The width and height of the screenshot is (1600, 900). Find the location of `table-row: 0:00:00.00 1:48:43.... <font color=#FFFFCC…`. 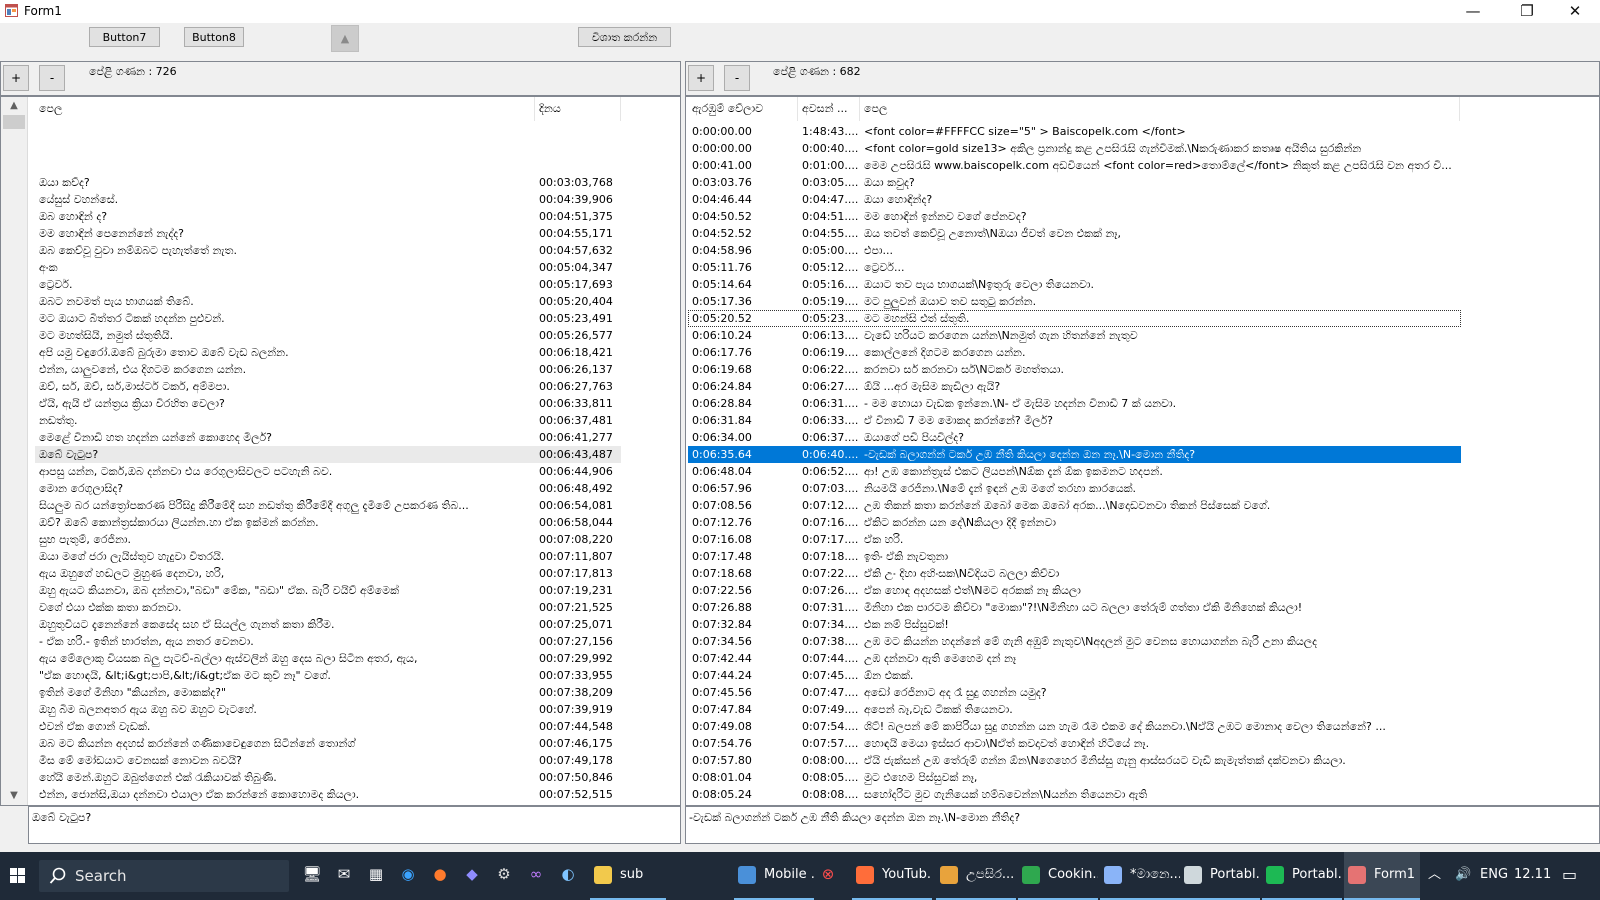

table-row: 0:00:00.00 1:48:43.... <font color=#FFFFCC… is located at coordinates (1074, 131).